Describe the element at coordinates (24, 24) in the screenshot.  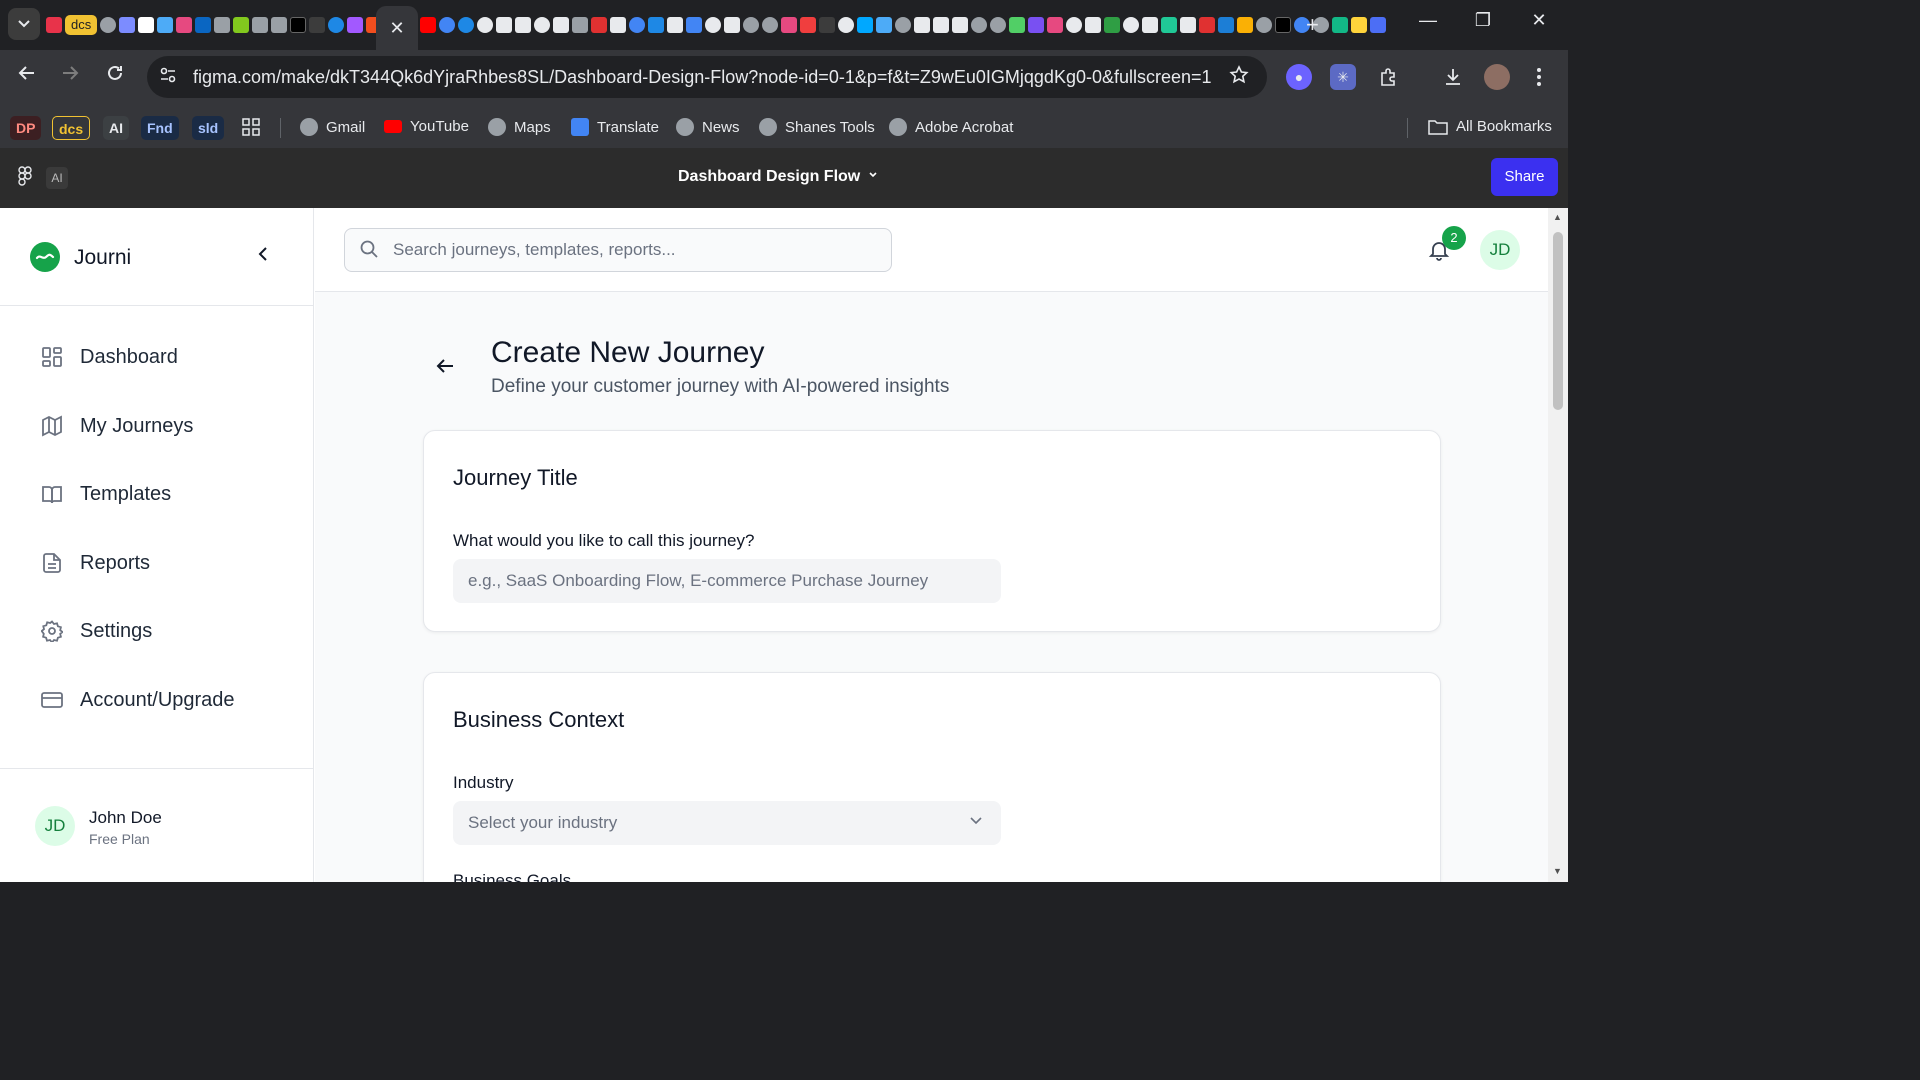
I see `tab-search-button` at that location.